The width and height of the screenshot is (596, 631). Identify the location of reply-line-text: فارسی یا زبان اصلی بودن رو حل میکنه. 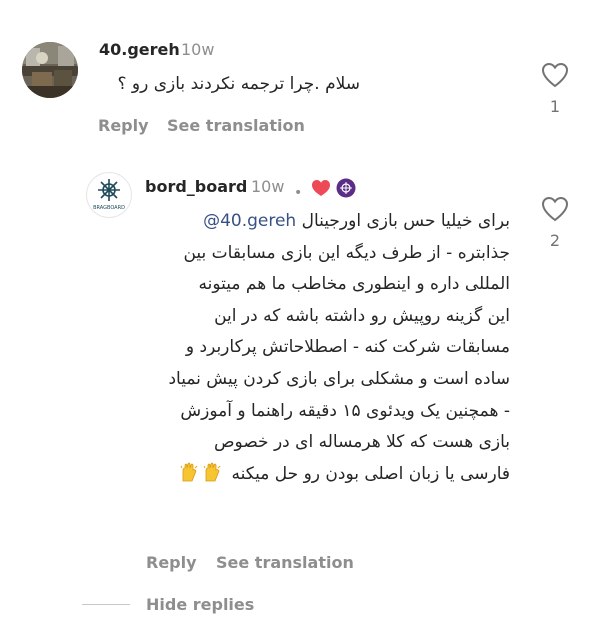
(370, 473).